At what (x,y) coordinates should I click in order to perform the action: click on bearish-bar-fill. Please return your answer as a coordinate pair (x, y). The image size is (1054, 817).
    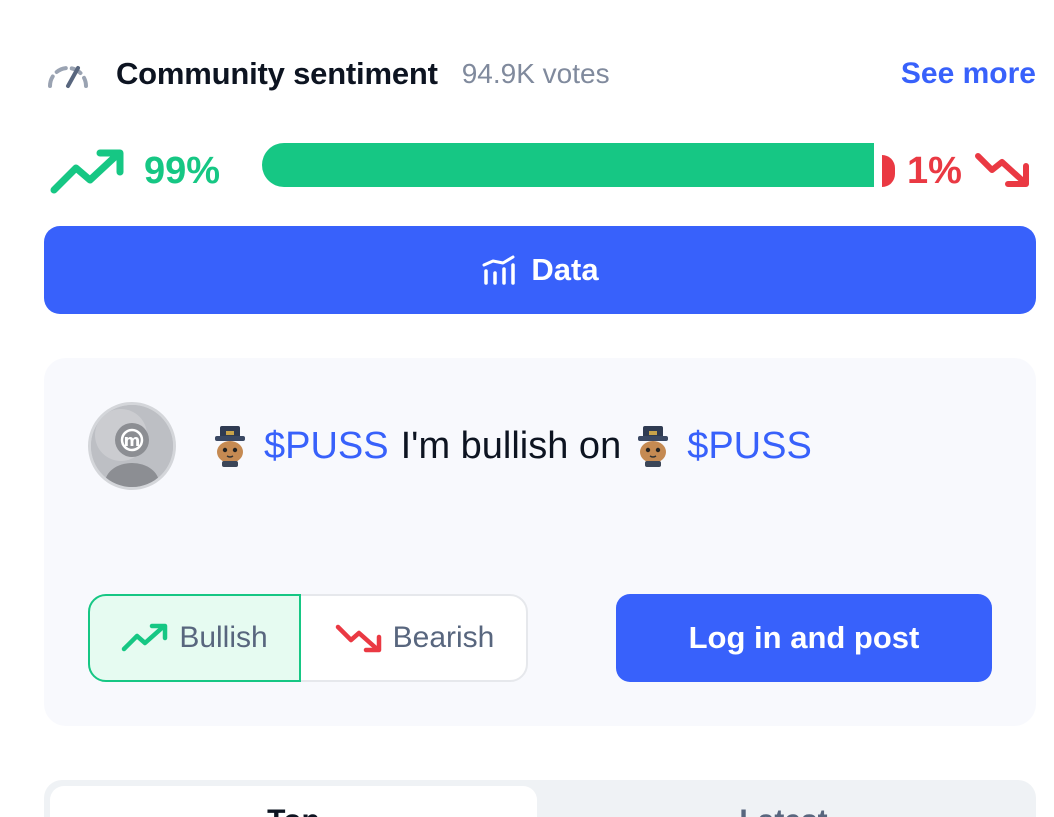
    Looking at the image, I should click on (888, 171).